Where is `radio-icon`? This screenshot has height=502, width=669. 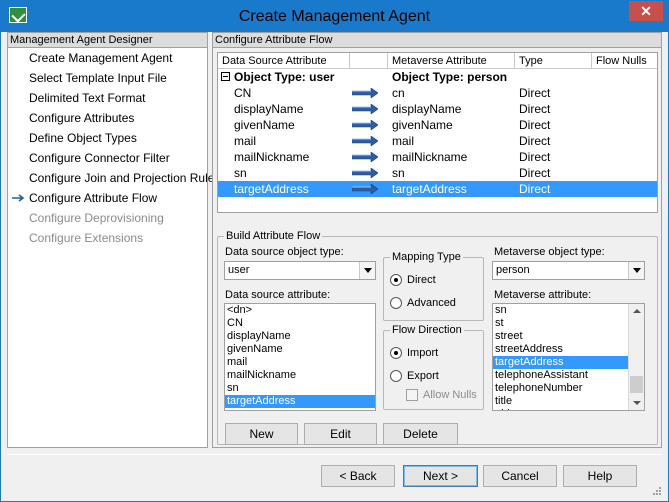 radio-icon is located at coordinates (396, 303).